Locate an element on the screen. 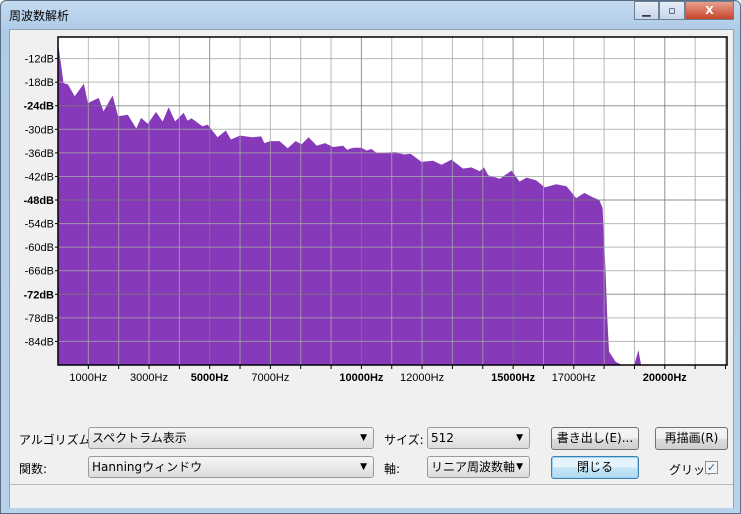  axis-value: リニア周波数軸 is located at coordinates (473, 467).